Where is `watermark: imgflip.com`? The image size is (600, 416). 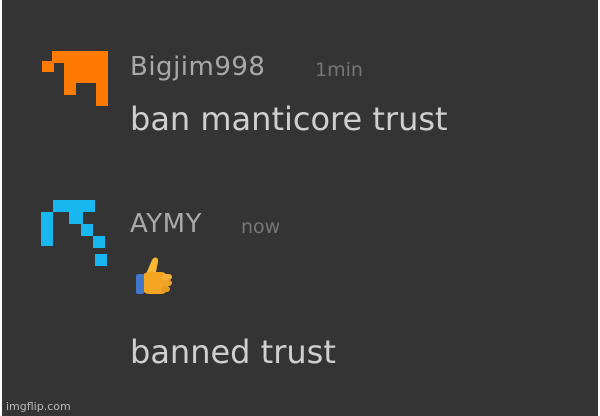 watermark: imgflip.com is located at coordinates (38, 406).